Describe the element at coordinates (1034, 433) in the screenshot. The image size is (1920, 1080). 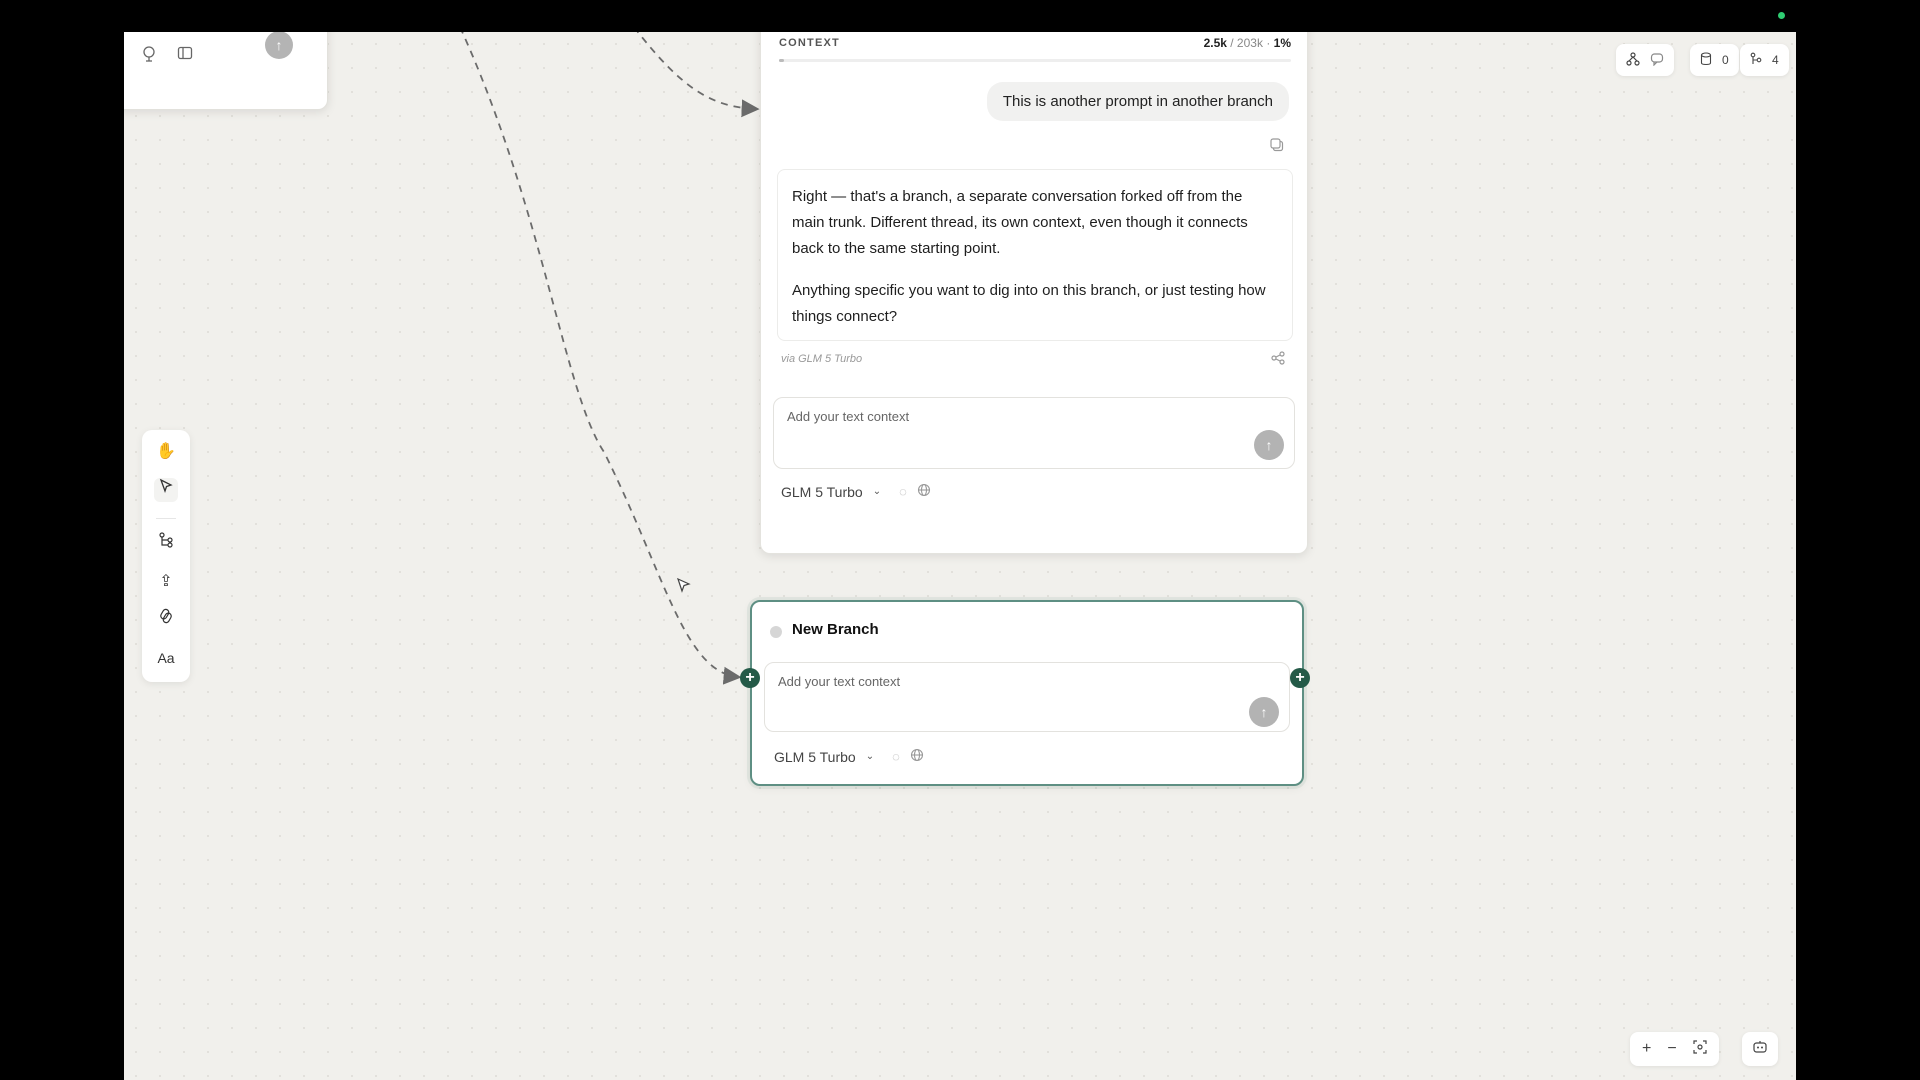
I see `prompt-input: Add your text context ↑` at that location.